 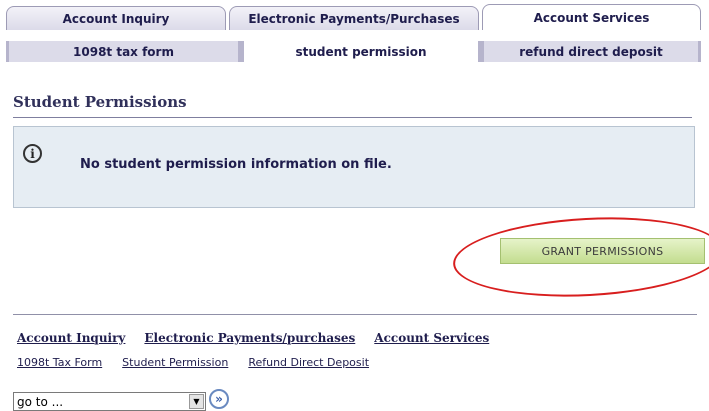 I want to click on tab-electronic-payments: Electronic Payments/Purchases, so click(x=354, y=18).